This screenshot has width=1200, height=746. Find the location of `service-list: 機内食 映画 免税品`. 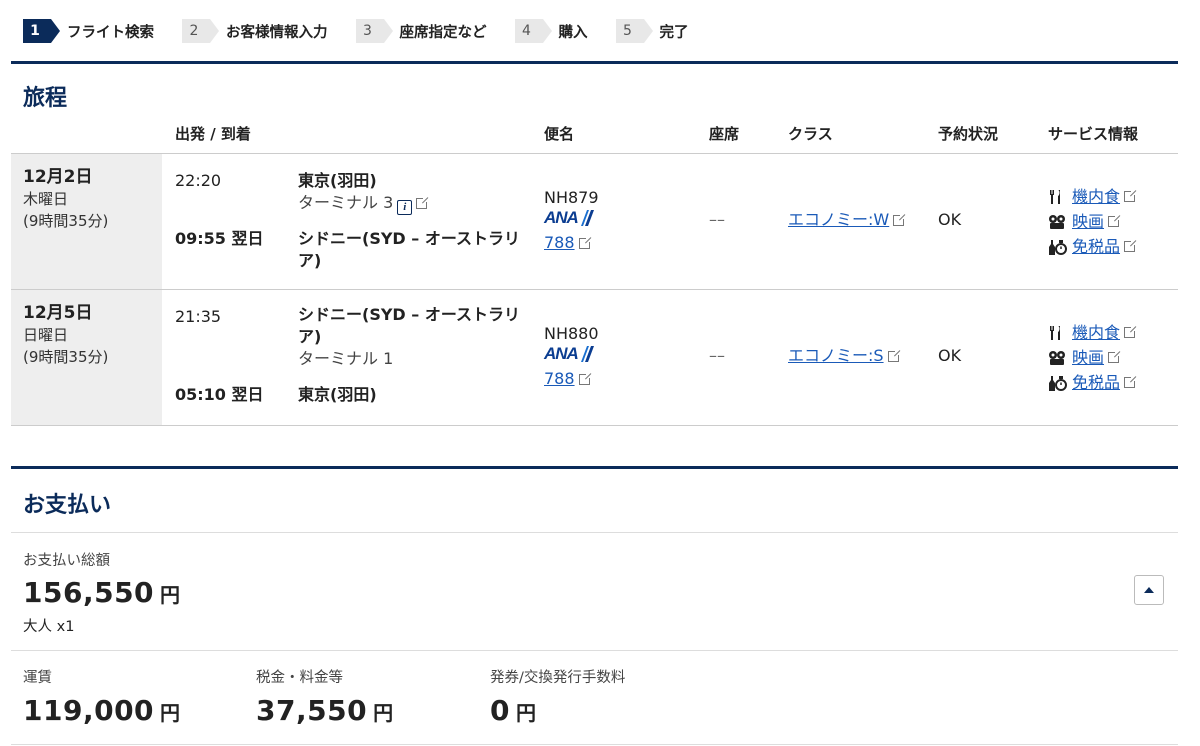

service-list: 機内食 映画 免税品 is located at coordinates (1093, 357).